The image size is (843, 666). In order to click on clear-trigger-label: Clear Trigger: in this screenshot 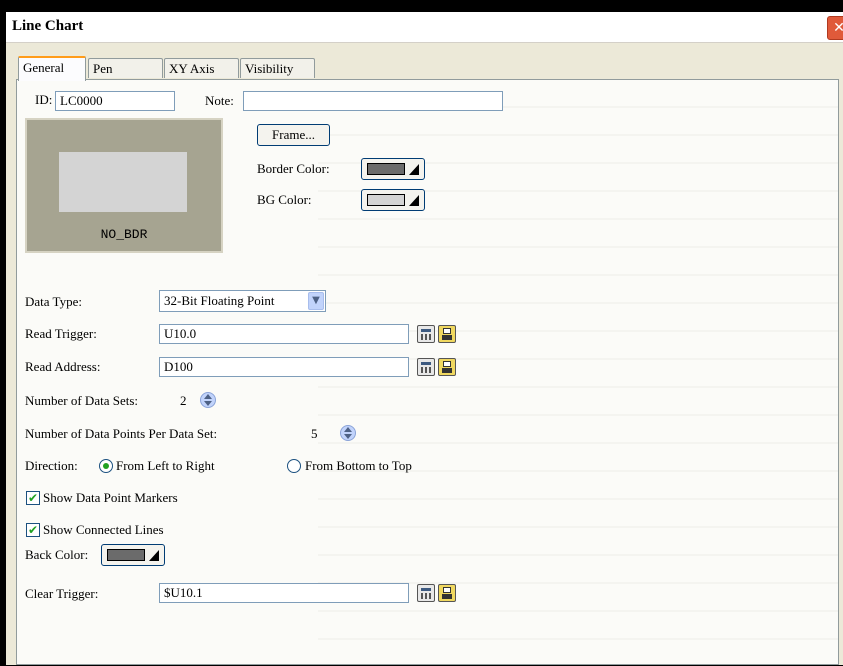, I will do `click(62, 593)`.